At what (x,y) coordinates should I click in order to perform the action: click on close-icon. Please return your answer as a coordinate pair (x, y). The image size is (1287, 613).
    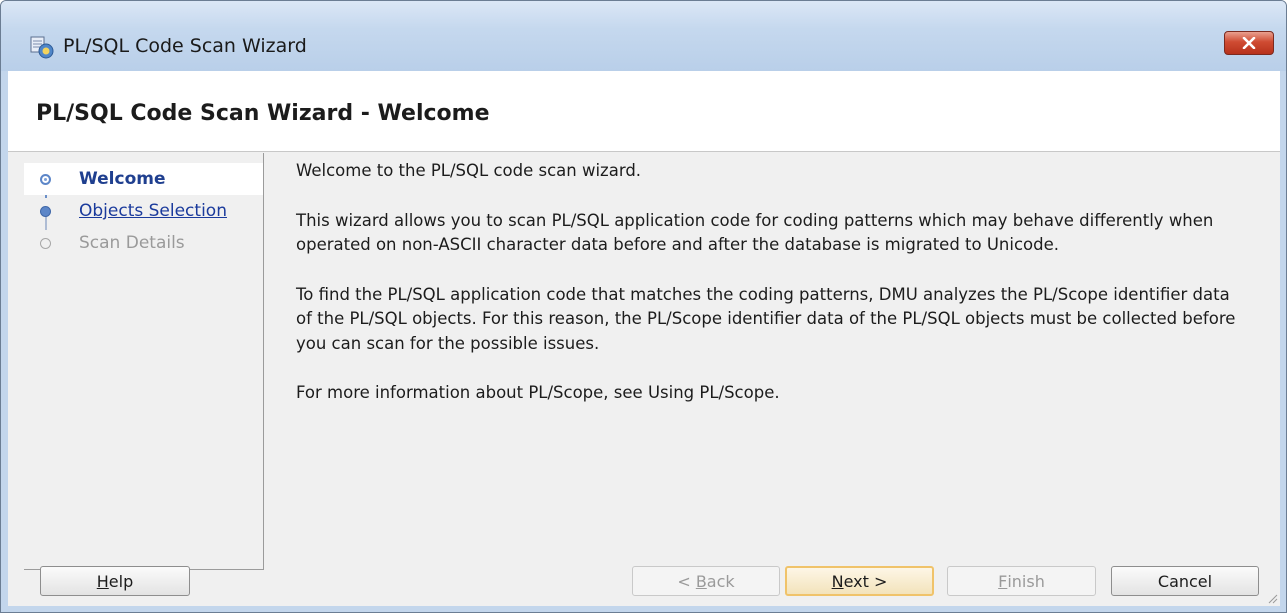
    Looking at the image, I should click on (1249, 43).